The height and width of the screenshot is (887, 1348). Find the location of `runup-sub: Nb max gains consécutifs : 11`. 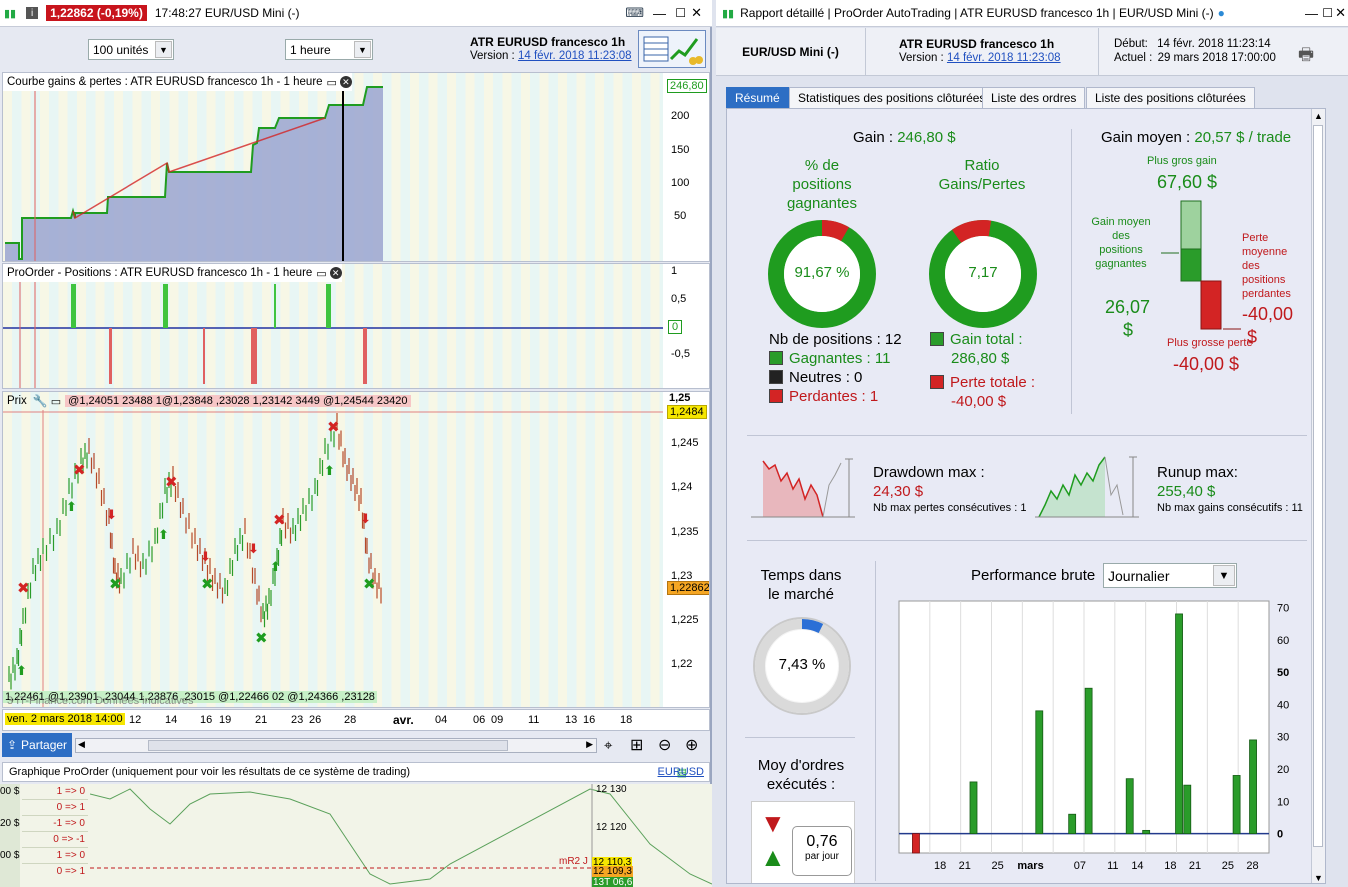

runup-sub: Nb max gains consécutifs : 11 is located at coordinates (1230, 508).